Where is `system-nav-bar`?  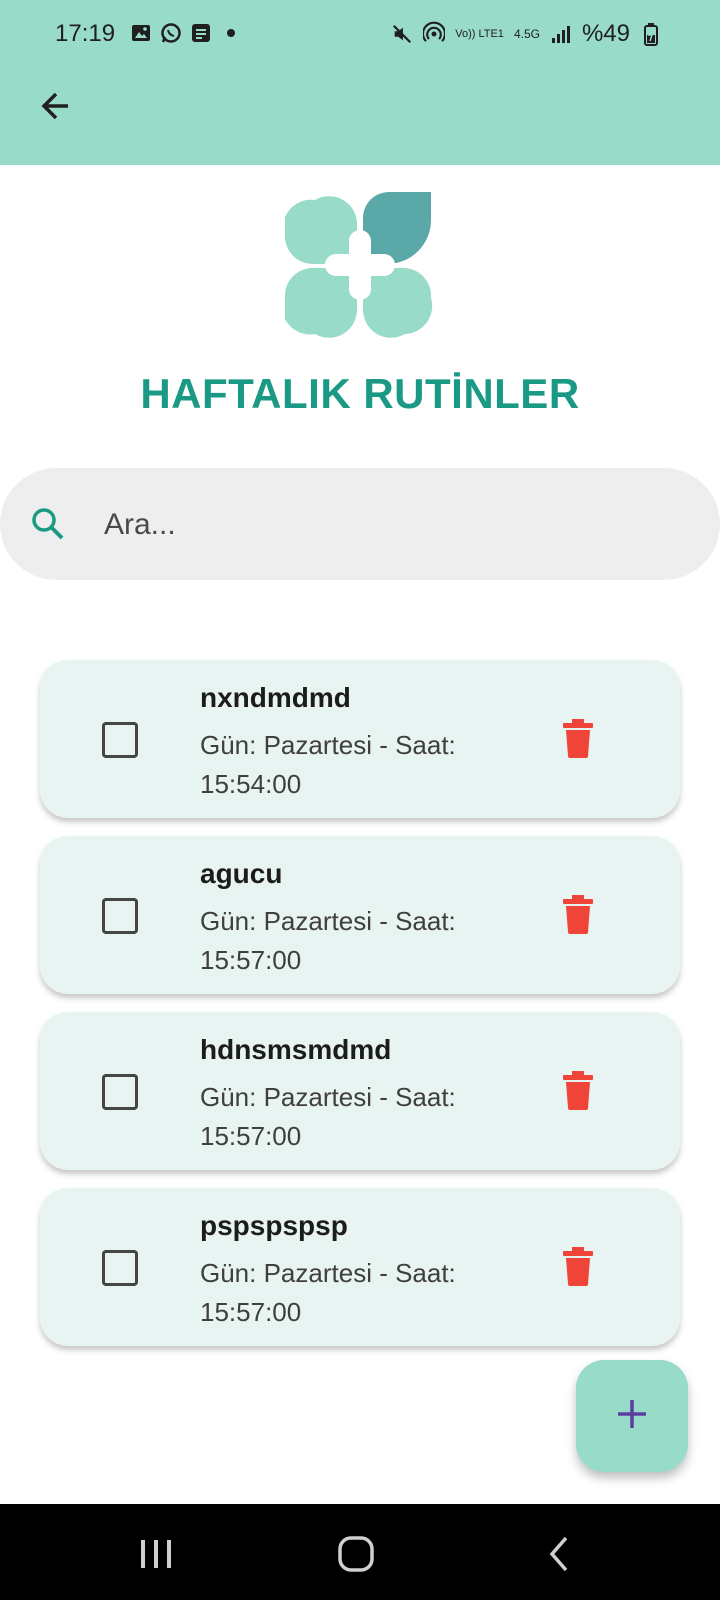 system-nav-bar is located at coordinates (360, 1552).